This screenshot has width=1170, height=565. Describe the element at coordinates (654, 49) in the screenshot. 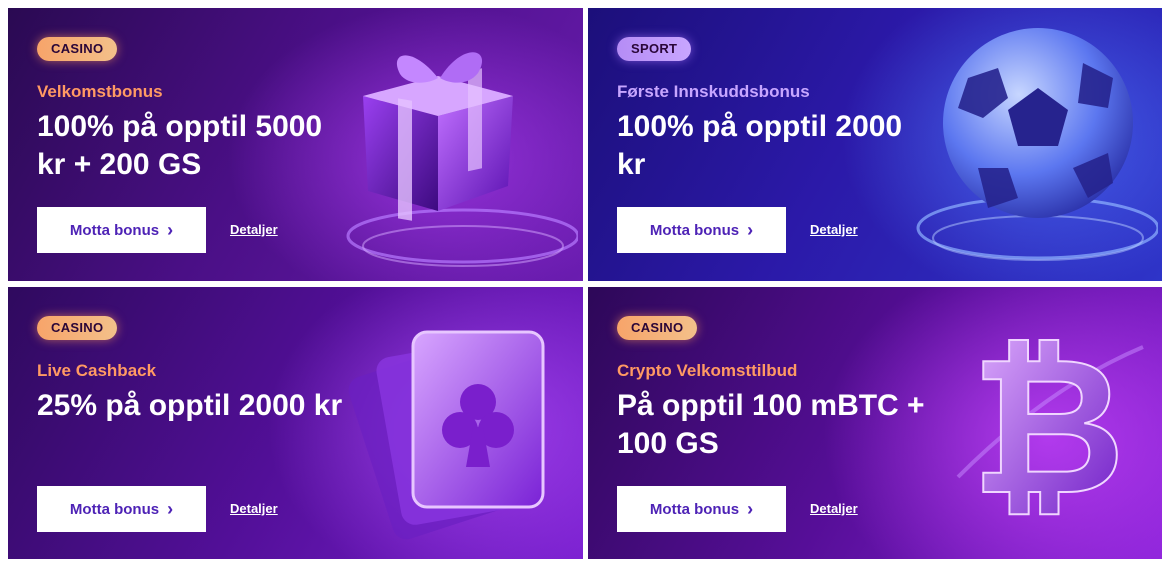

I see `category-badge-sport: SPORT` at that location.